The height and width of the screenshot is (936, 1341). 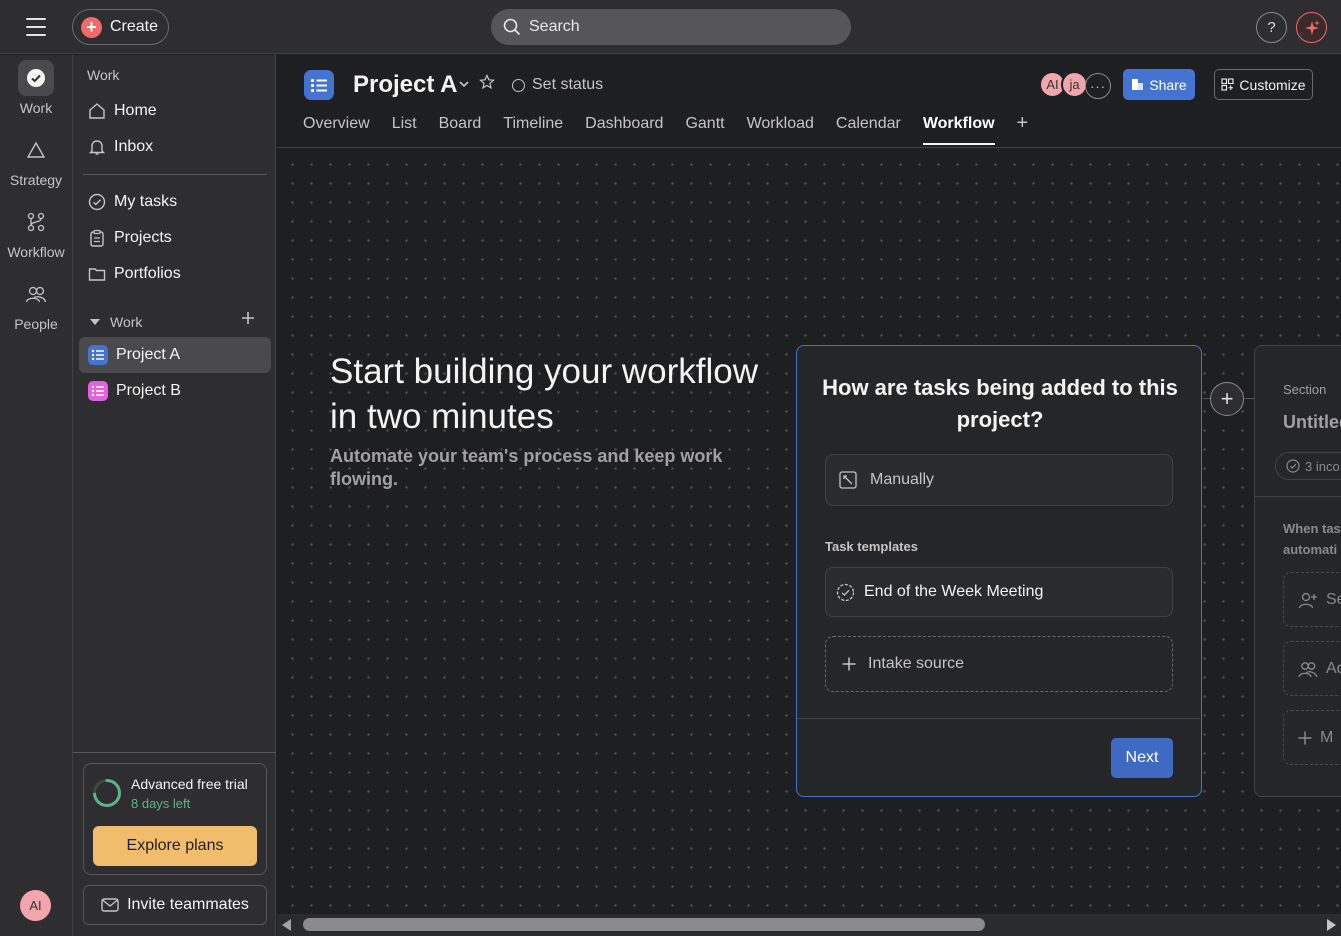 I want to click on sidebar-item-label: Projects, so click(x=143, y=237).